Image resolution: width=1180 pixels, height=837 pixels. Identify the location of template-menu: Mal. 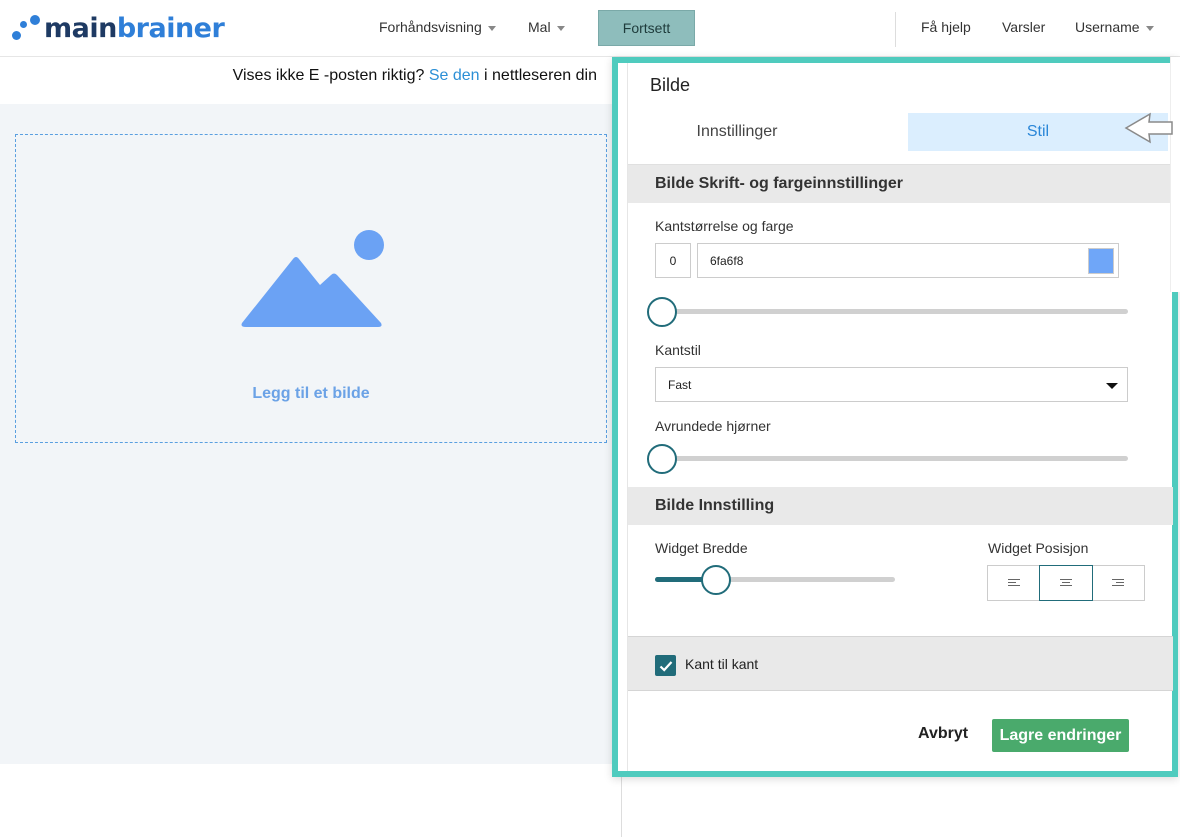
(546, 27).